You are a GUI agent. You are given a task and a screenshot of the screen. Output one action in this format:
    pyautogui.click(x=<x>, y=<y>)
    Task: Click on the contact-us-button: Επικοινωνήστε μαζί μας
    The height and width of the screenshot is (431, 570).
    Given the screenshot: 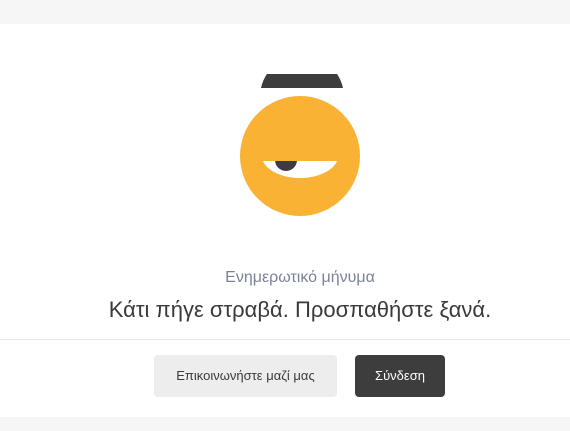 What is the action you would take?
    pyautogui.click(x=245, y=376)
    